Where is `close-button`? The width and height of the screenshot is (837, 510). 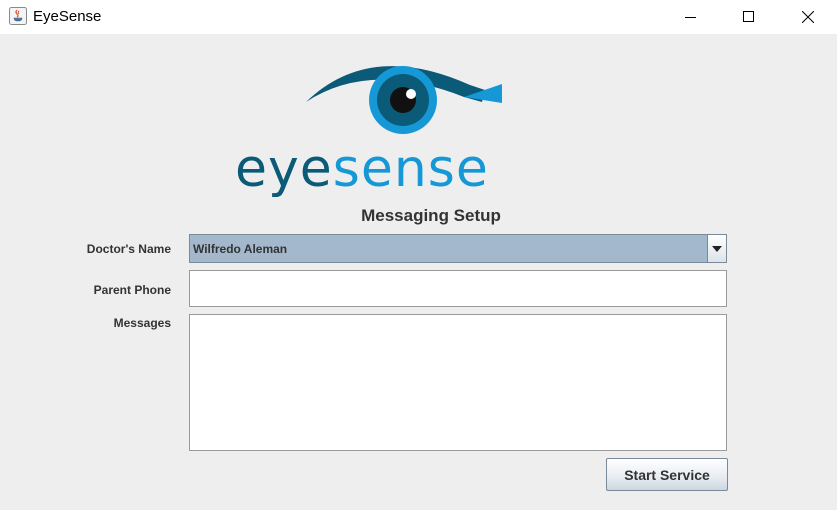 close-button is located at coordinates (808, 17).